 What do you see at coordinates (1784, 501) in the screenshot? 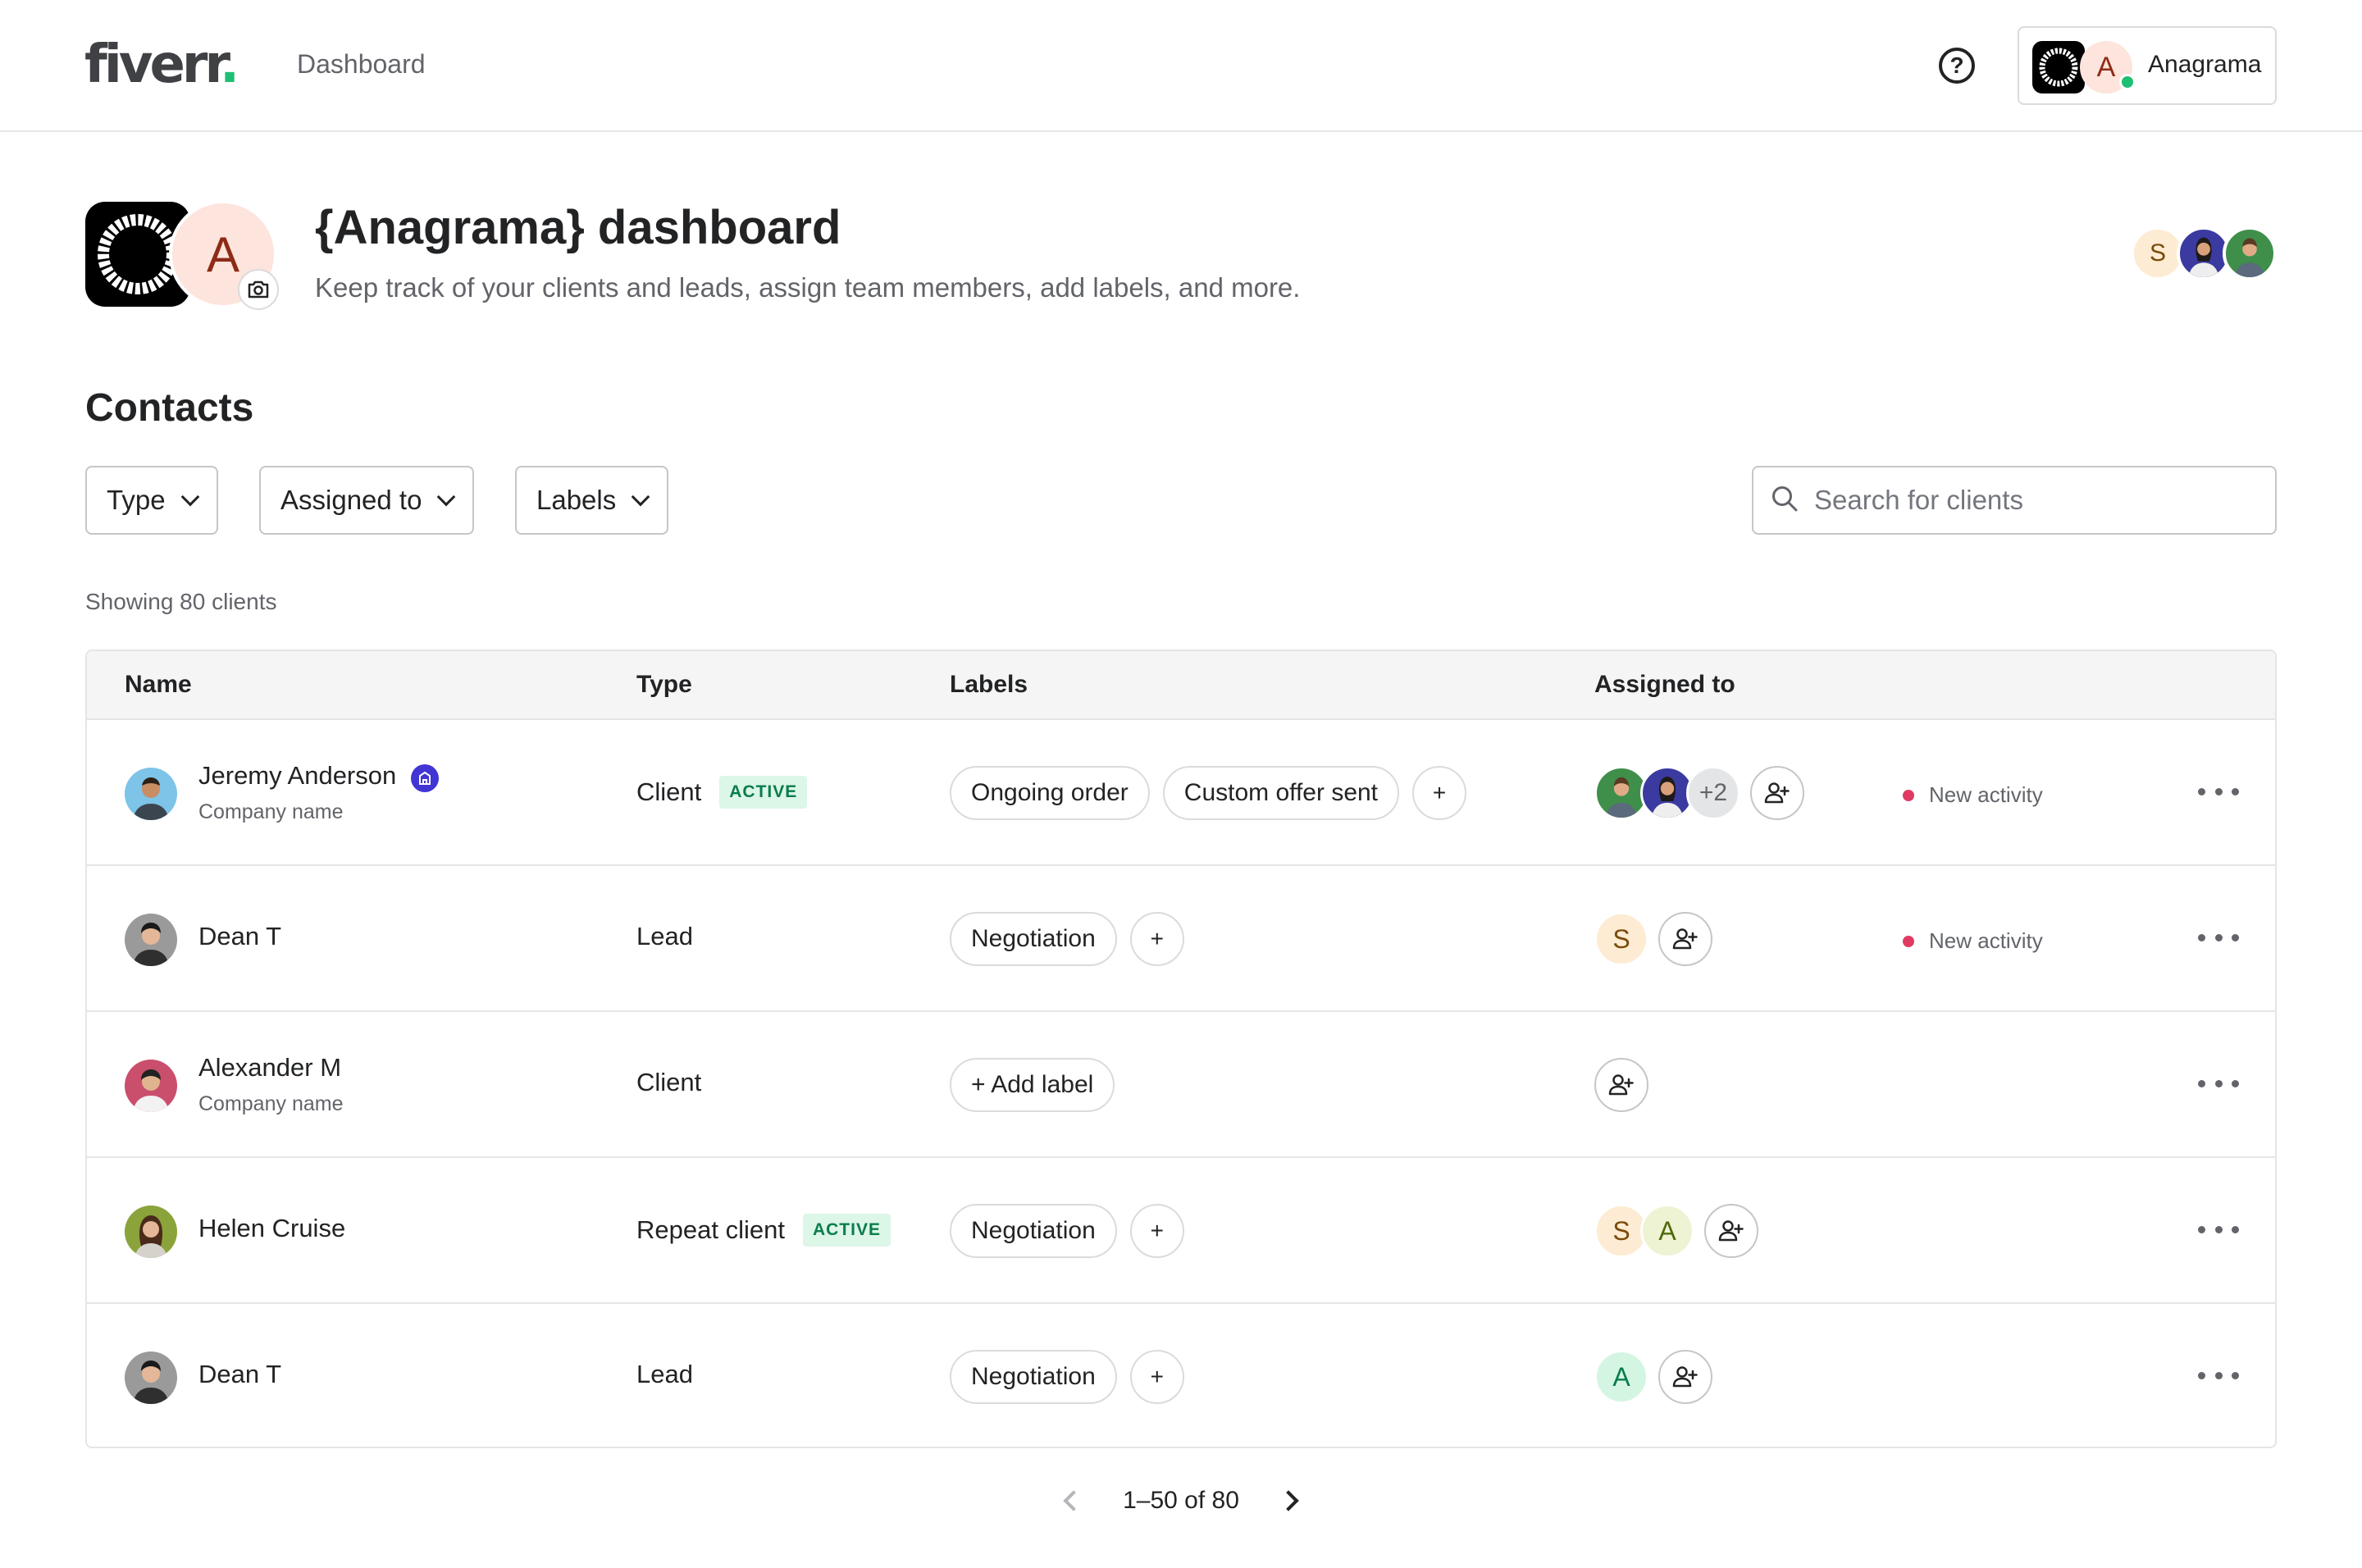
I see `search-icon` at bounding box center [1784, 501].